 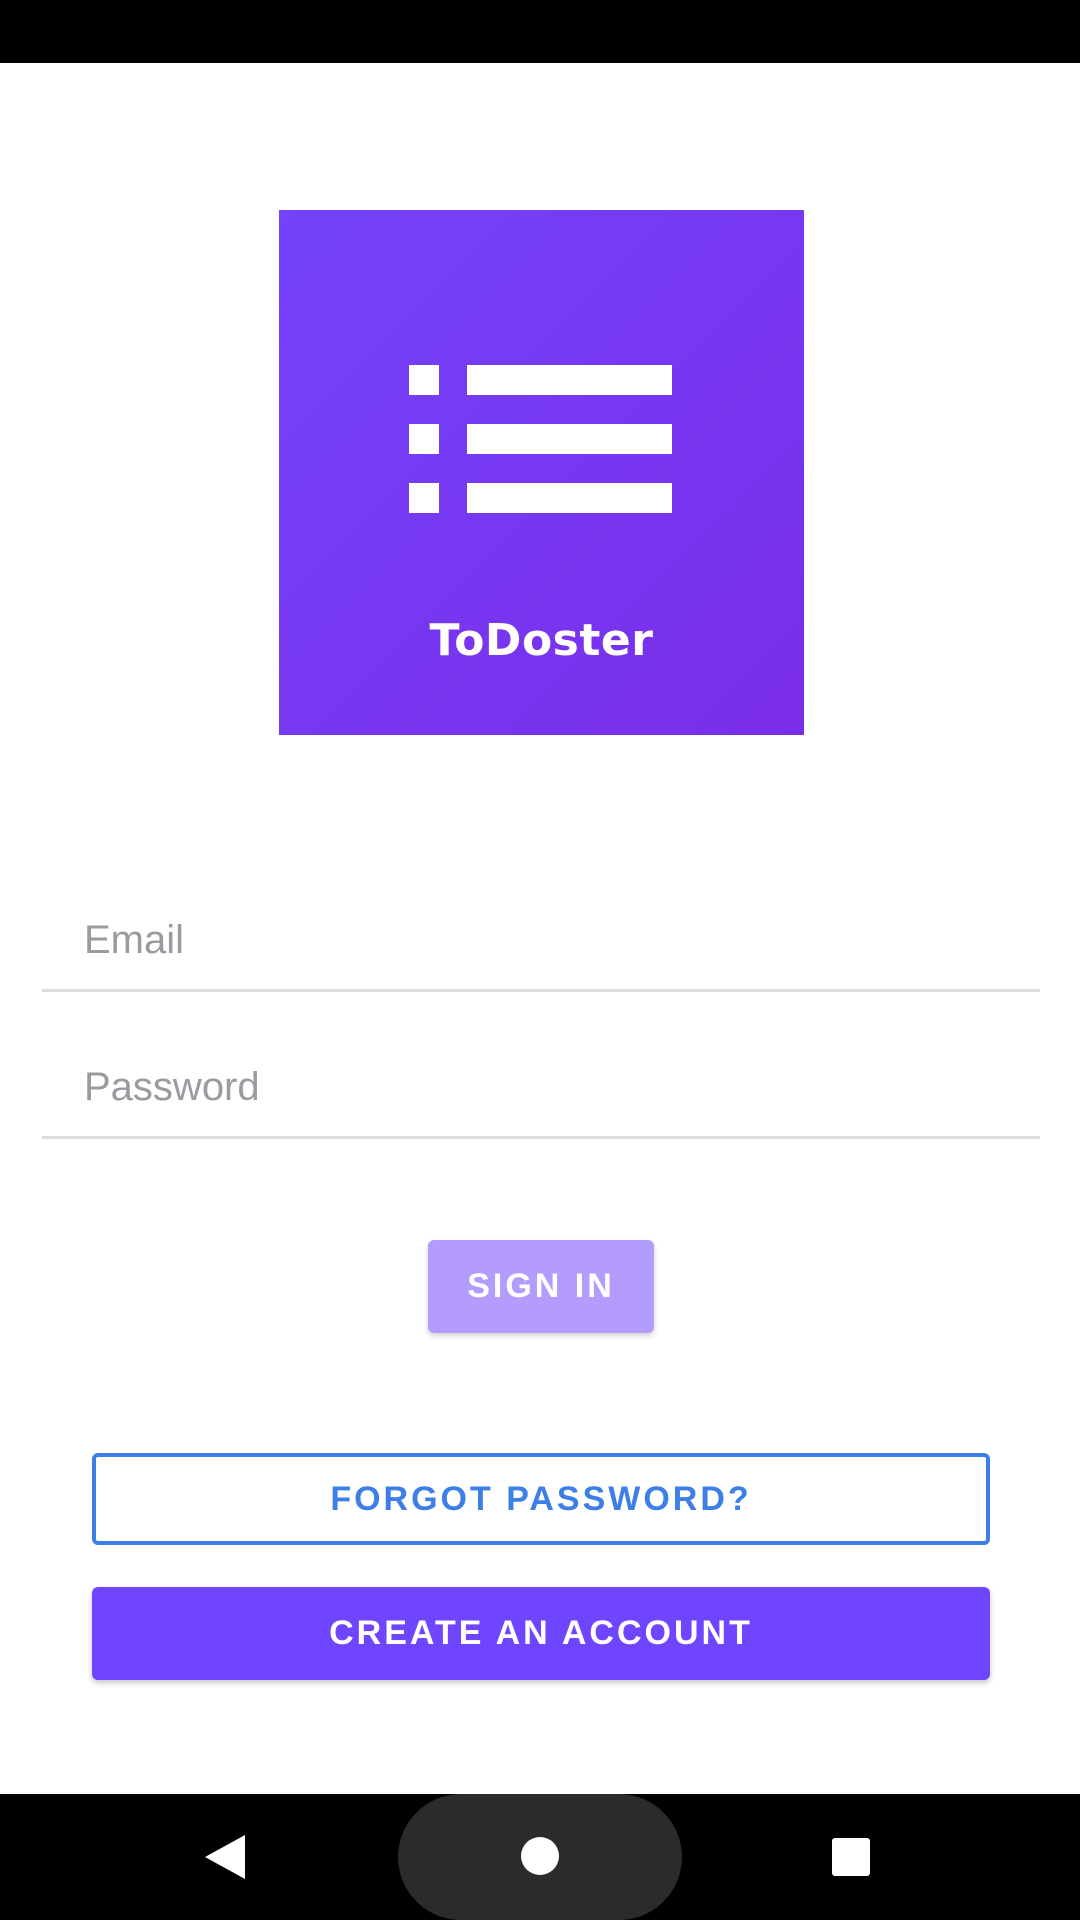 What do you see at coordinates (541, 640) in the screenshot?
I see `logo-name: ToDoster` at bounding box center [541, 640].